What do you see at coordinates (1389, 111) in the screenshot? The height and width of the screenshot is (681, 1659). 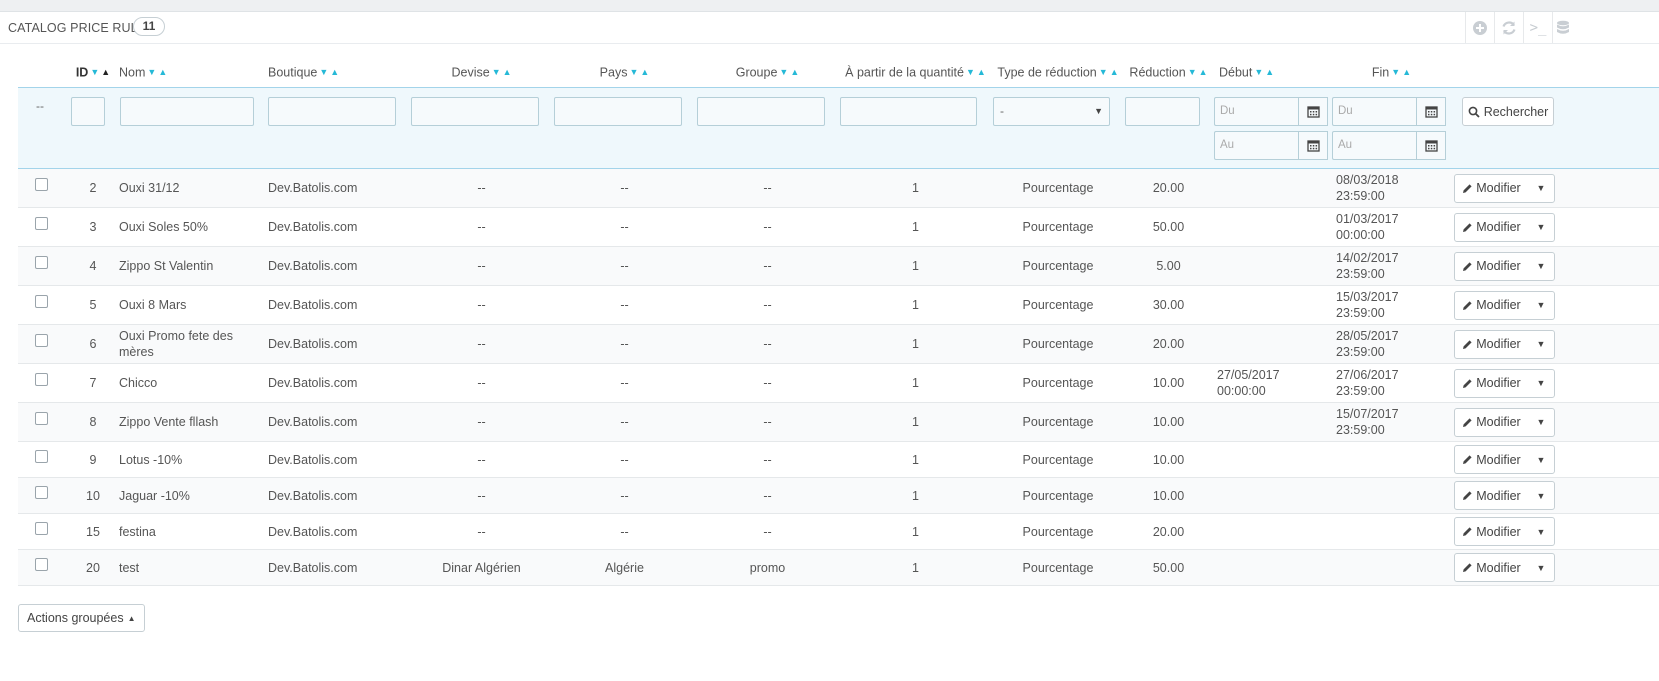 I see `filter-end-from-date: Du` at bounding box center [1389, 111].